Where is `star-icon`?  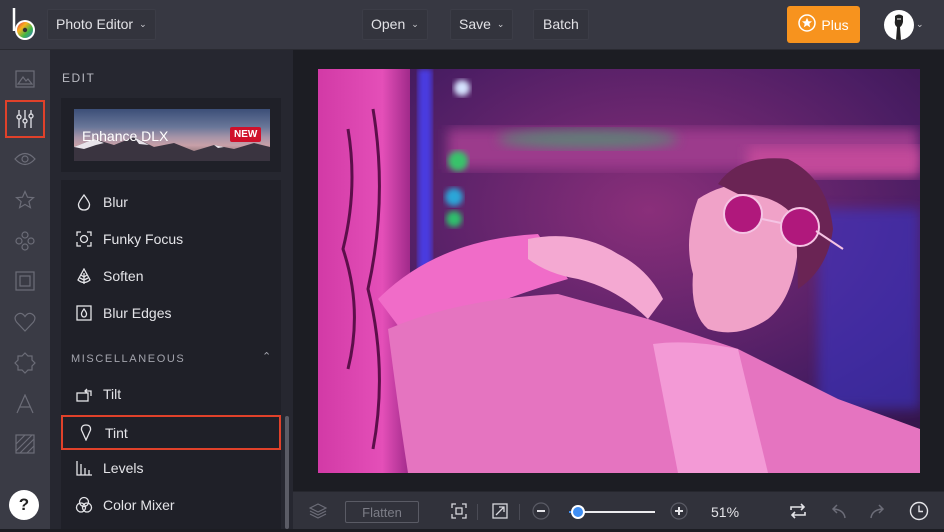 star-icon is located at coordinates (25, 199).